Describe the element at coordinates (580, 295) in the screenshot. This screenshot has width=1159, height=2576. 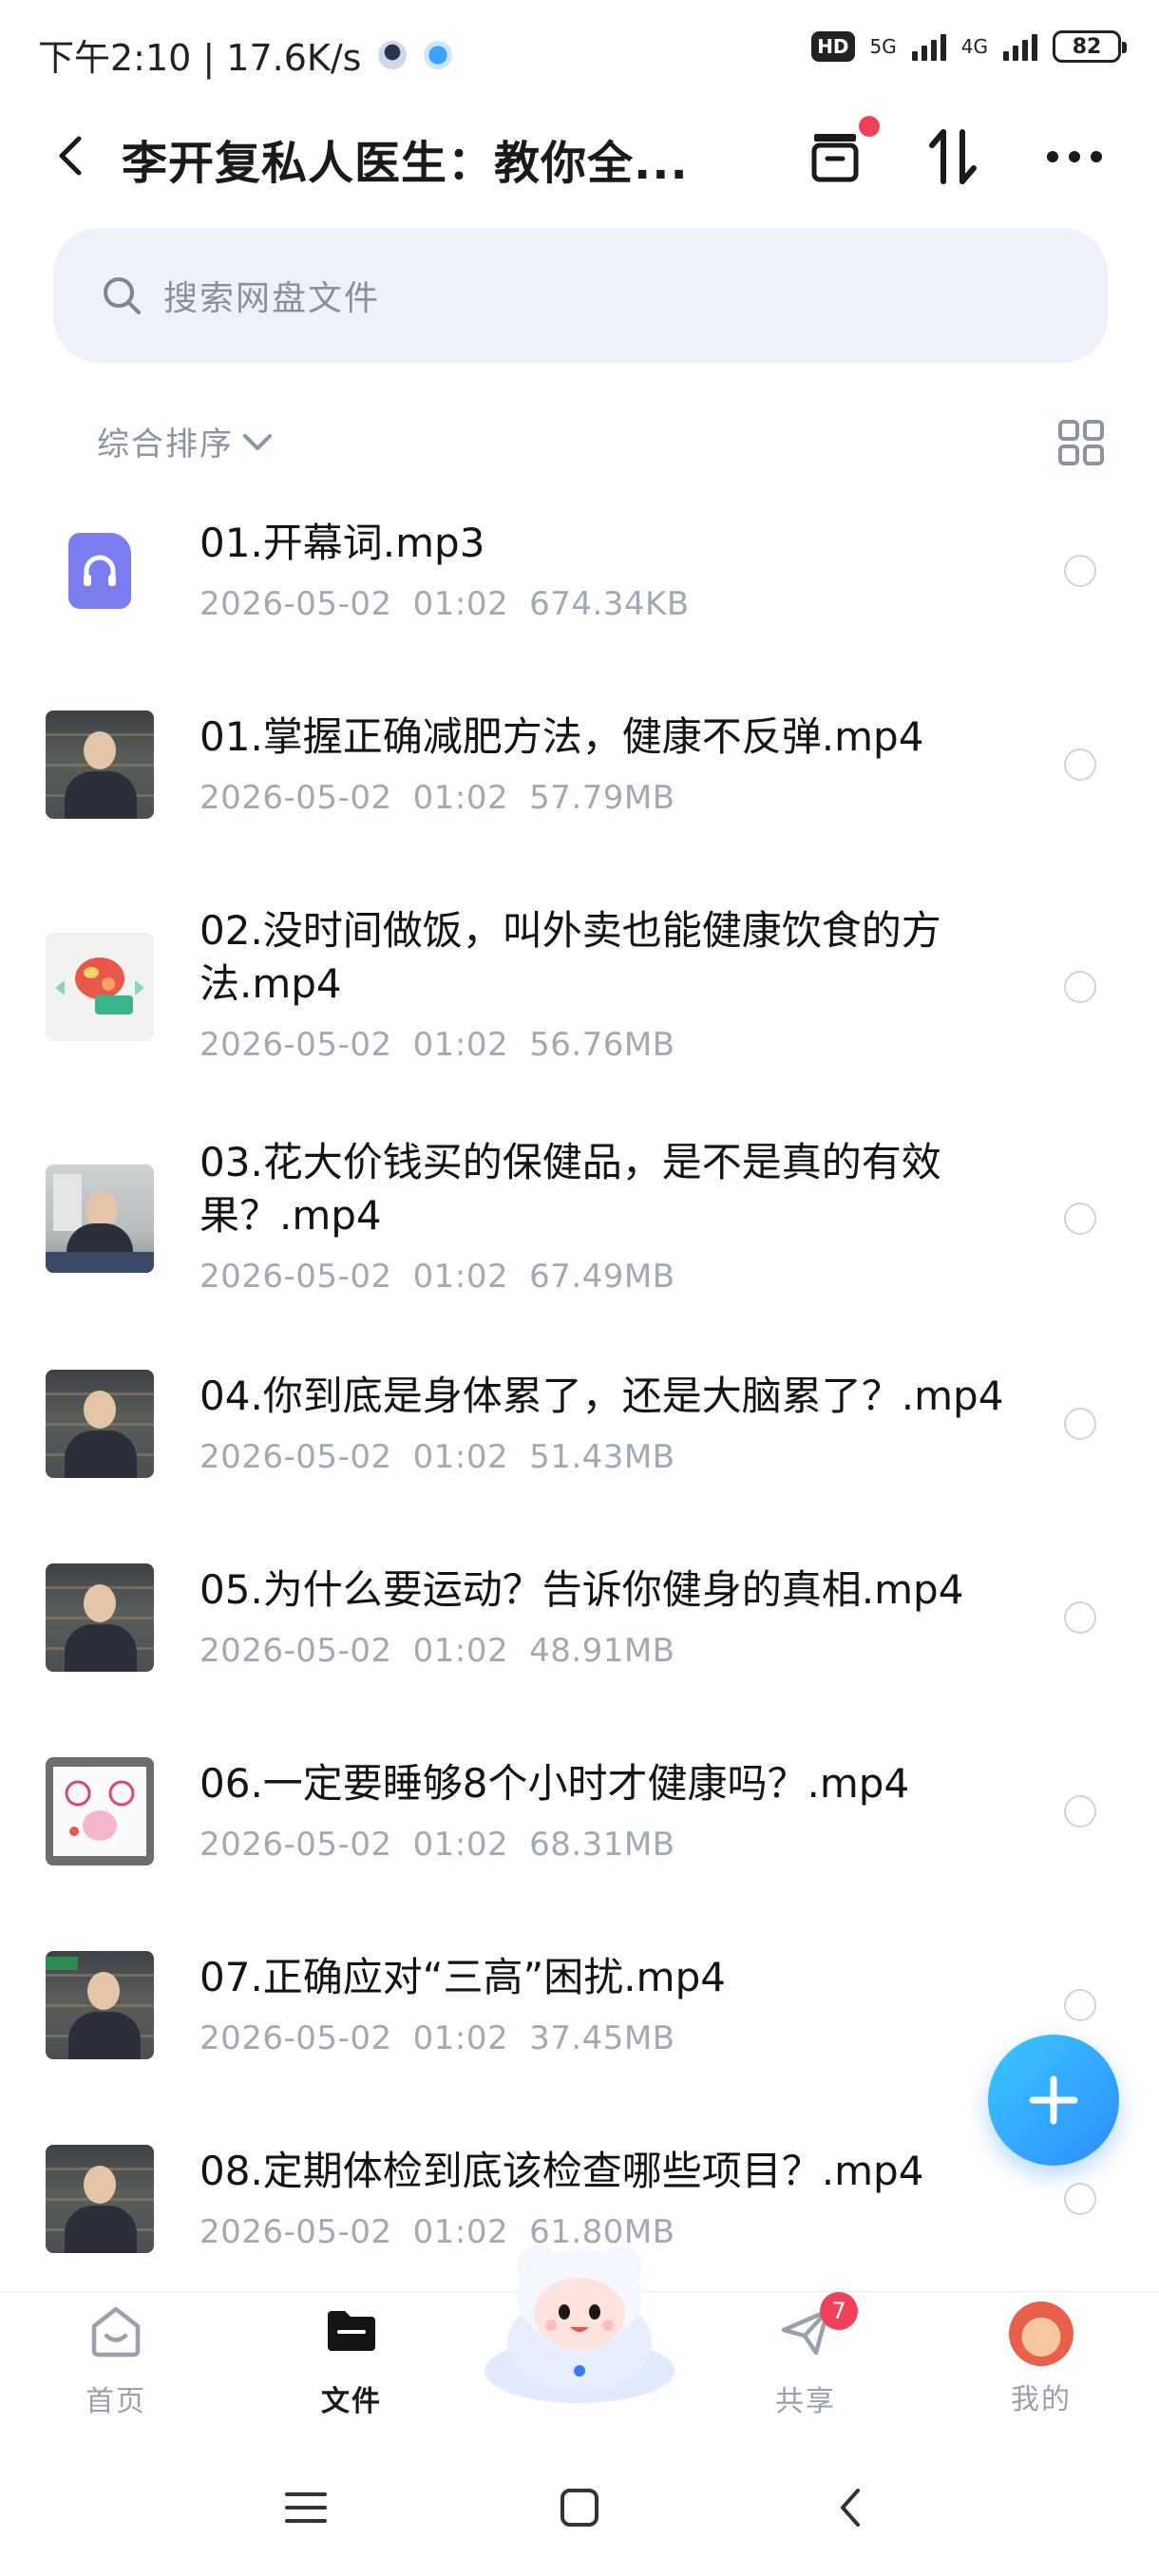
I see `search-input: 搜索网盘文件` at that location.